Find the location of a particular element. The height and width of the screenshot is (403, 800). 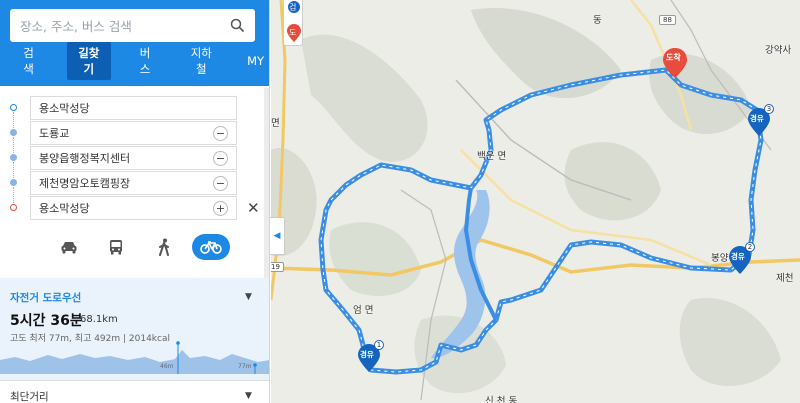

start-field: 용소막성당 is located at coordinates (133, 108).